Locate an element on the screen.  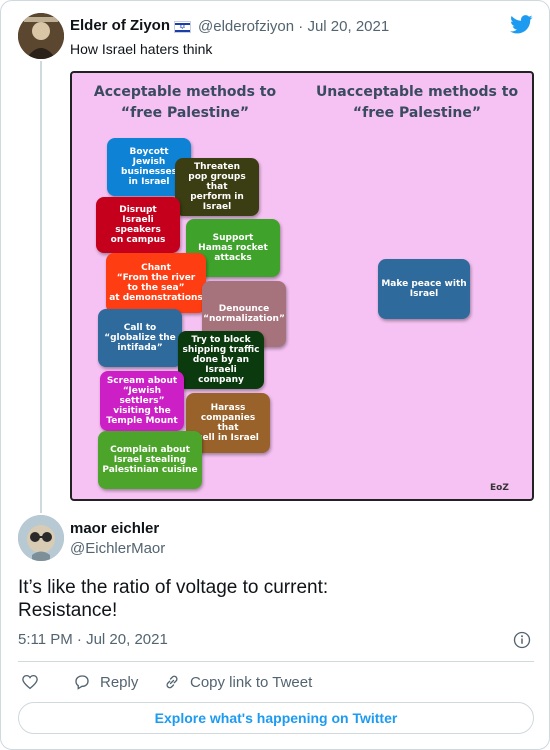
reply-button: Reply is located at coordinates (105, 682).